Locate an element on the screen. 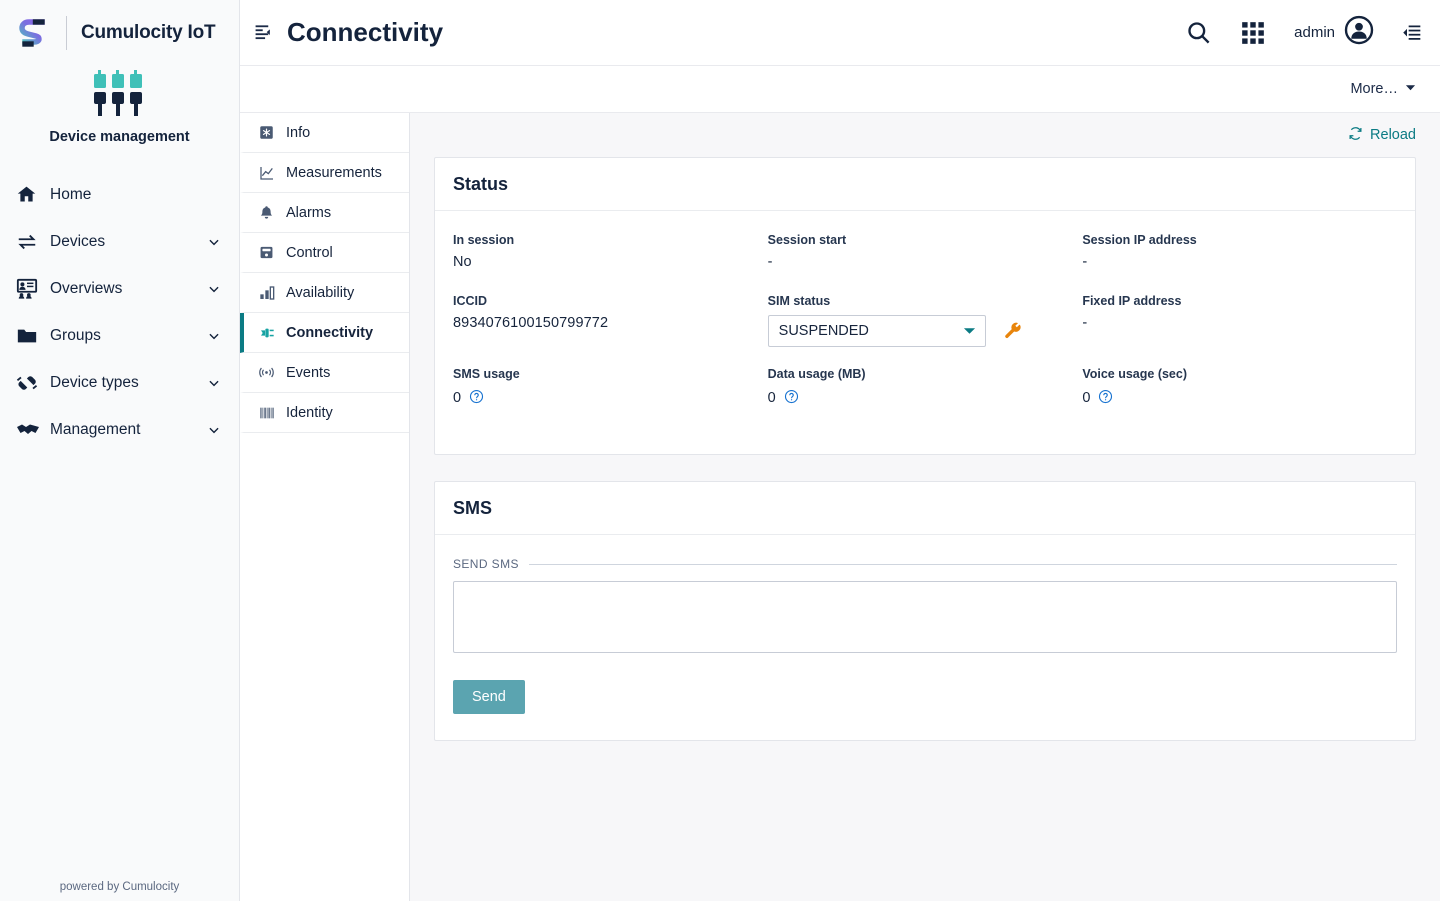  tab-label: Control is located at coordinates (309, 252).